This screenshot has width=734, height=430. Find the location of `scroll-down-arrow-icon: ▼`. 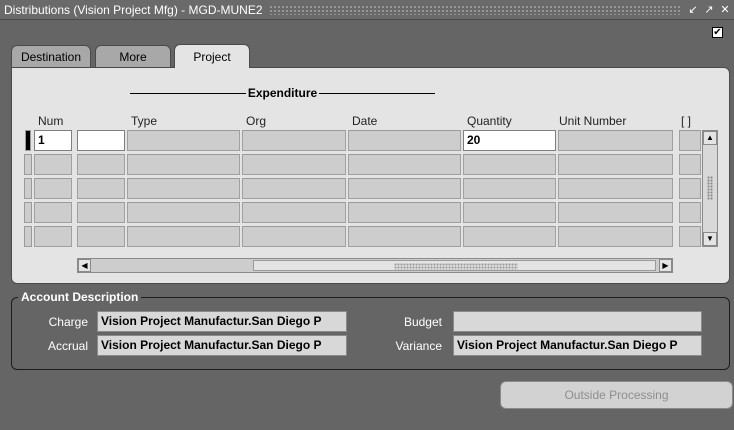

scroll-down-arrow-icon: ▼ is located at coordinates (710, 239).